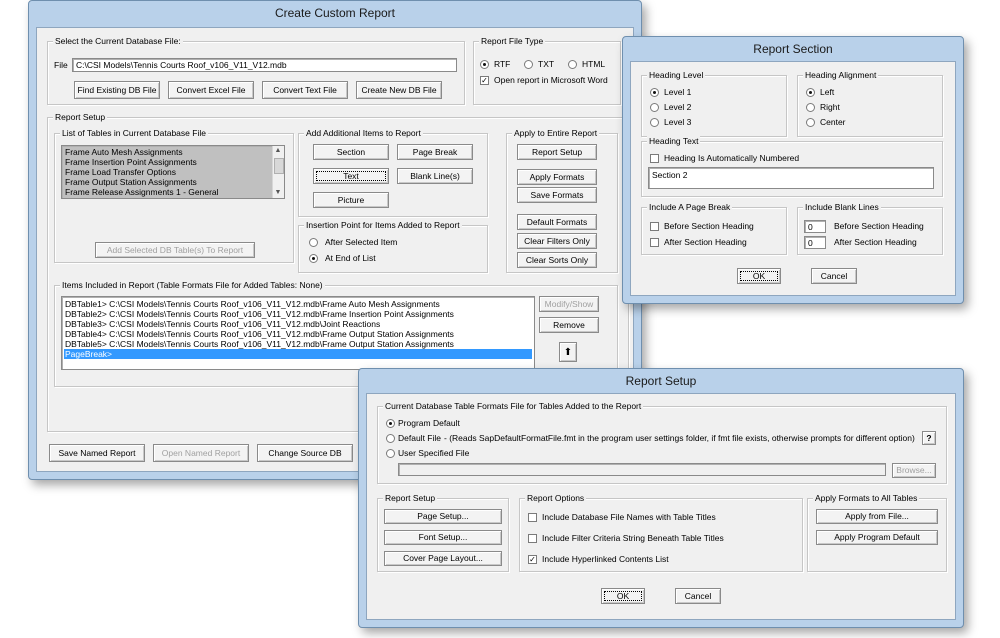 This screenshot has height=638, width=1000. I want to click on after-selected-radio, so click(313, 242).